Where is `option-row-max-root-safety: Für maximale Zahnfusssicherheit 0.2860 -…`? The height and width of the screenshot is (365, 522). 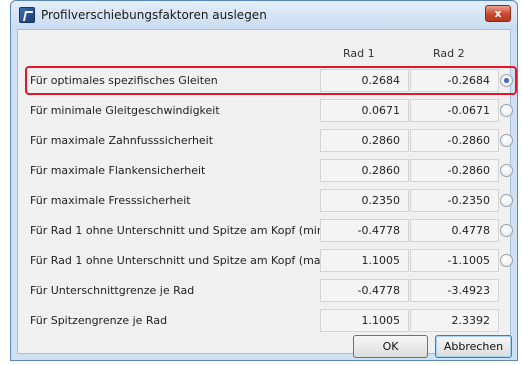
option-row-max-root-safety: Für maximale Zahnfusssicherheit 0.2860 -… is located at coordinates (271, 141).